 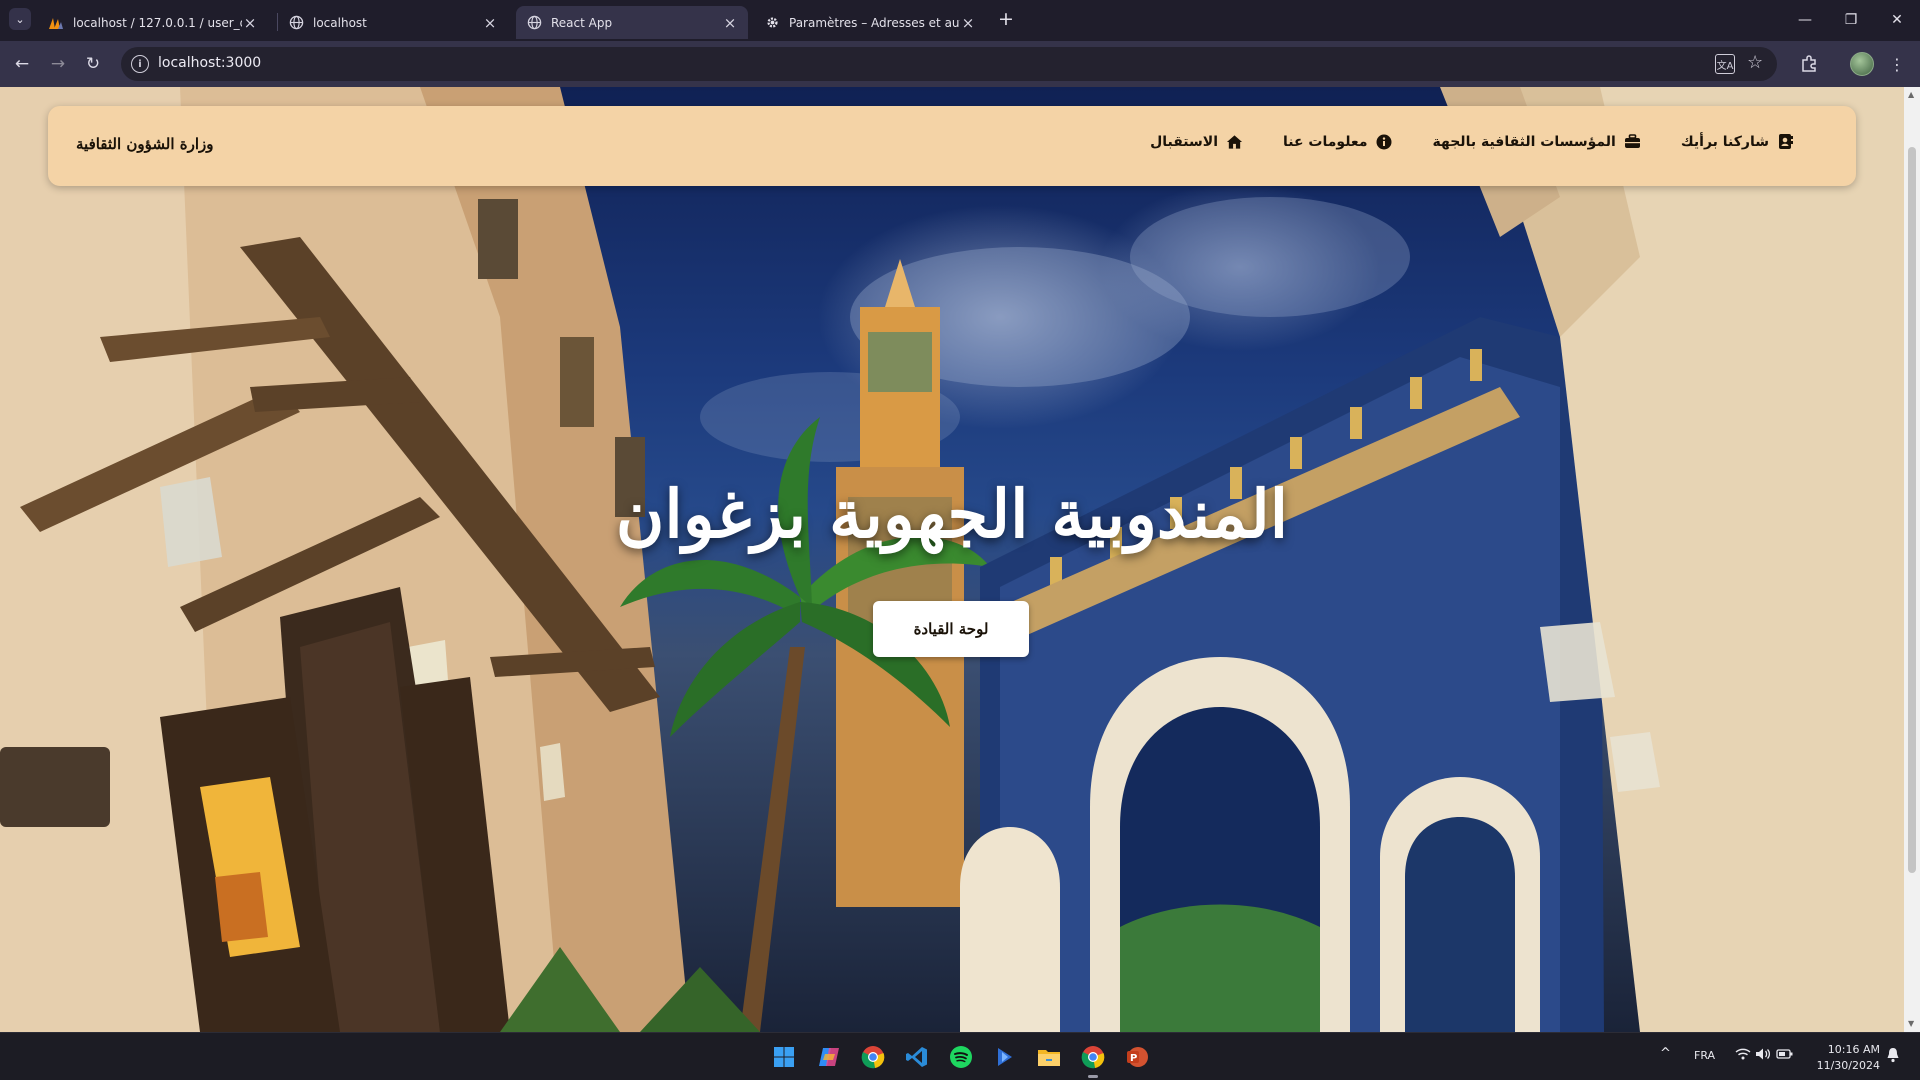 I want to click on scrollbar-thumb, so click(x=1912, y=510).